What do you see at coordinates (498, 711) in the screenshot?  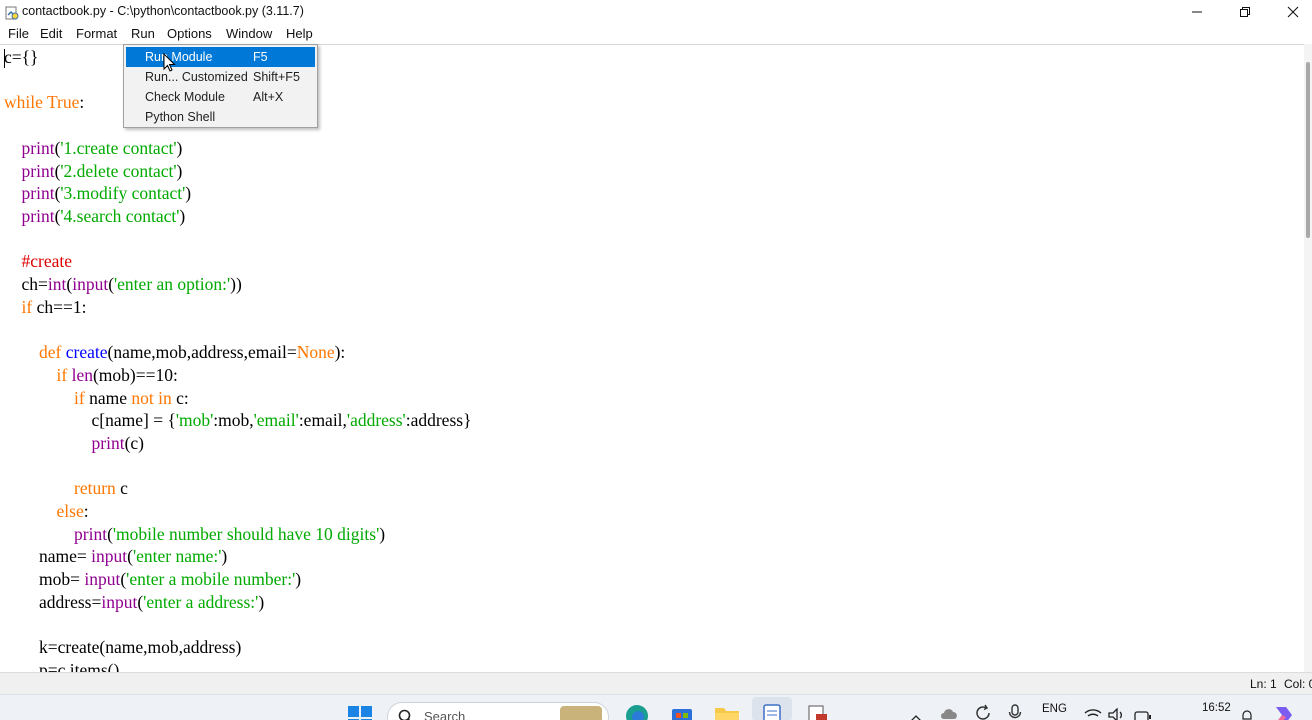 I see `taskbar-search-box: Search` at bounding box center [498, 711].